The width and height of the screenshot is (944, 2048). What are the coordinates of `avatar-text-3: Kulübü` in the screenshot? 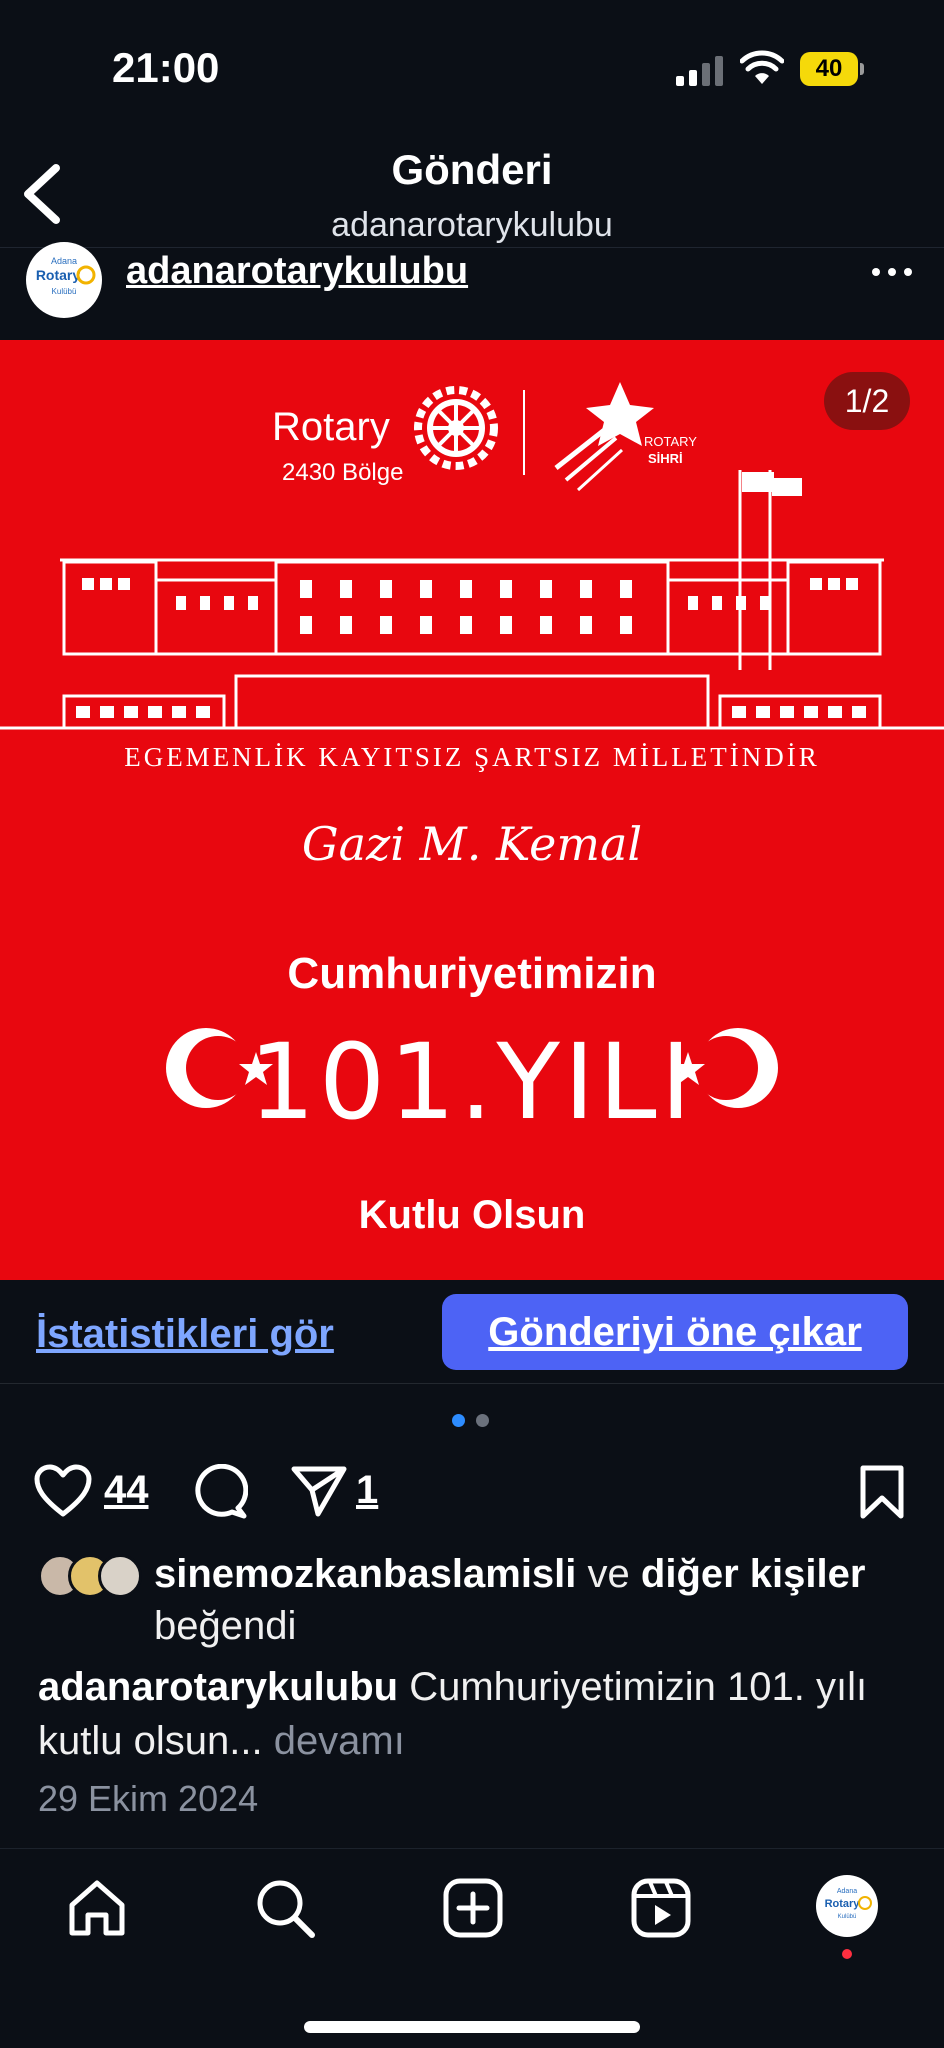 It's located at (64, 291).